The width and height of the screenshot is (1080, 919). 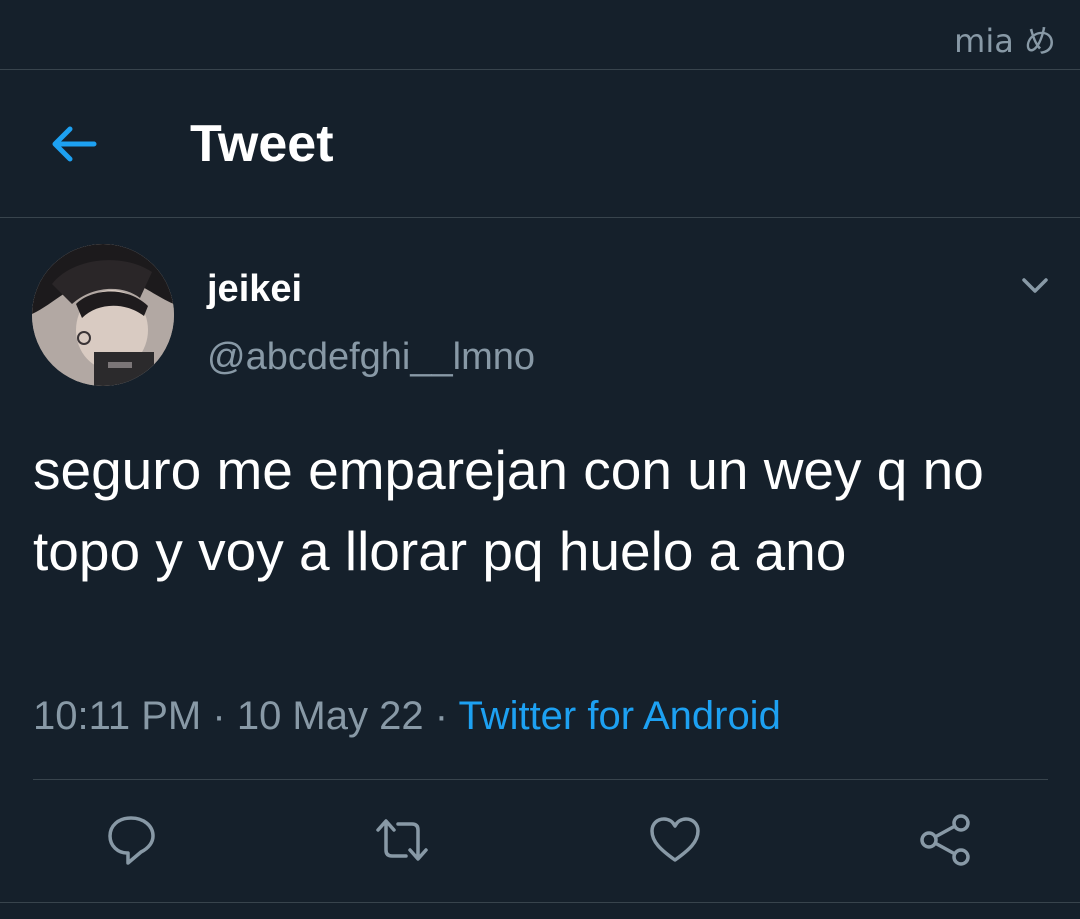 What do you see at coordinates (103, 315) in the screenshot?
I see `avatar` at bounding box center [103, 315].